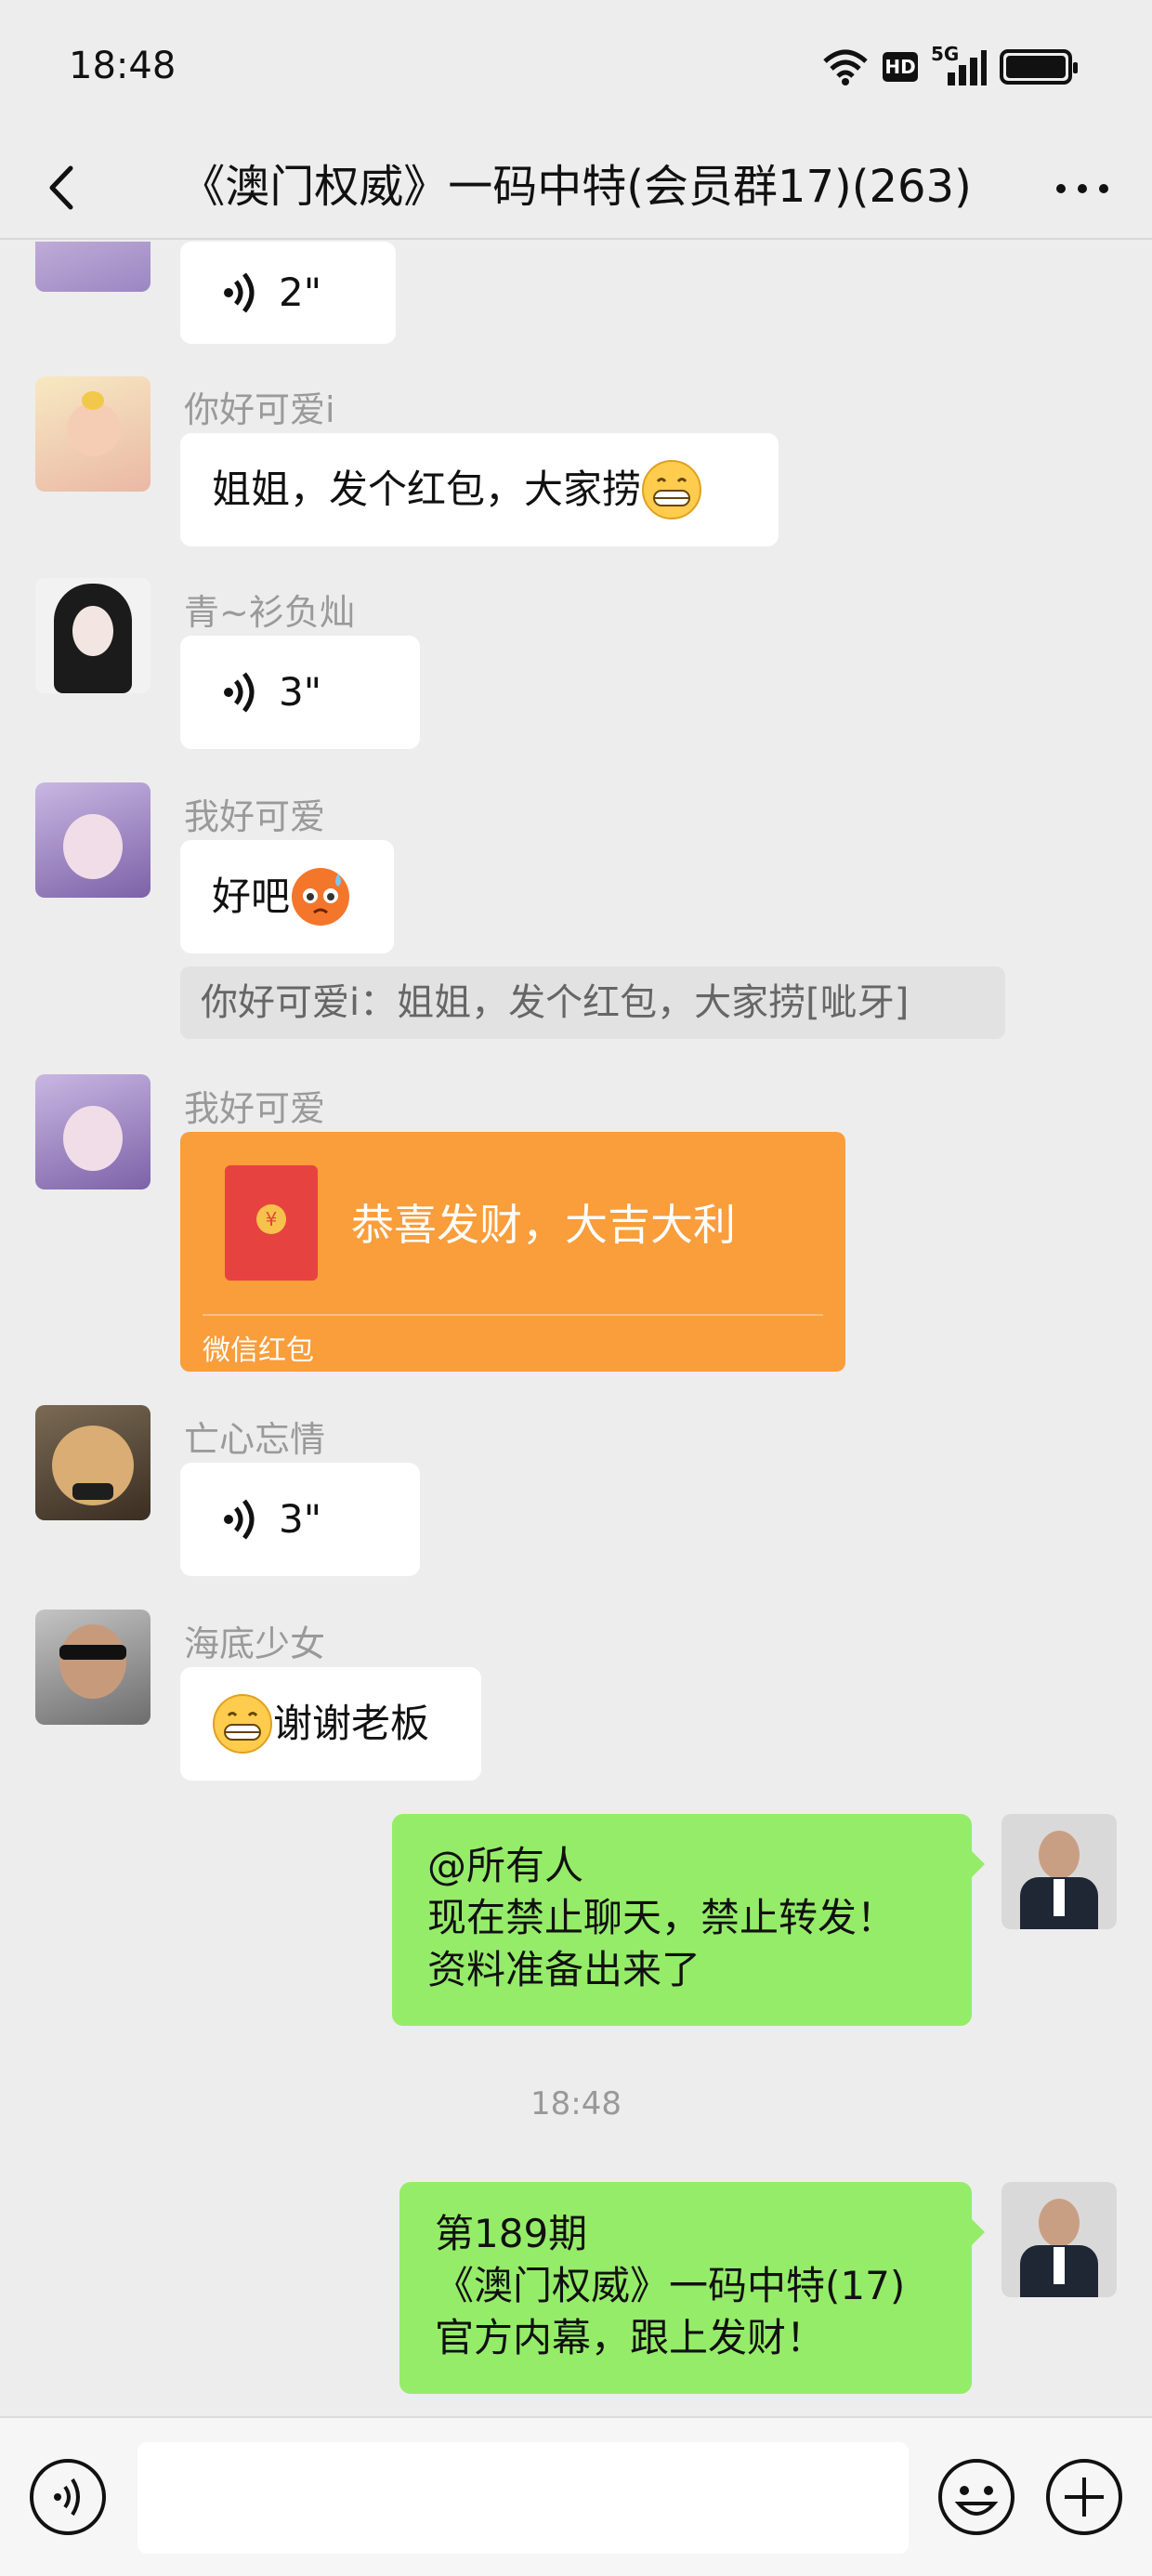 This screenshot has width=1152, height=2576. What do you see at coordinates (662, 1917) in the screenshot?
I see `message-text: @所有人 现在禁止聊天，禁止转发！ 资料准备出来了` at bounding box center [662, 1917].